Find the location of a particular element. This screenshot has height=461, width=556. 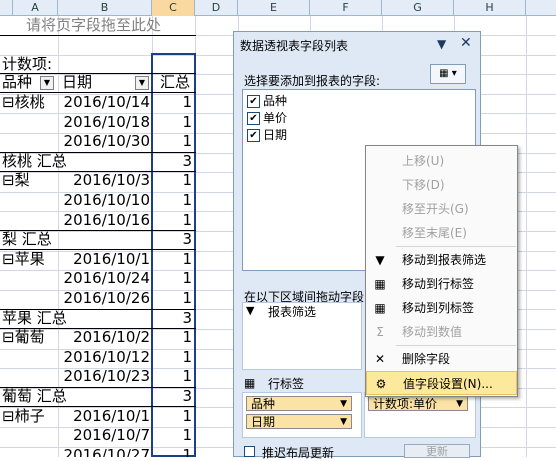

field-label: 日期 is located at coordinates (275, 135).